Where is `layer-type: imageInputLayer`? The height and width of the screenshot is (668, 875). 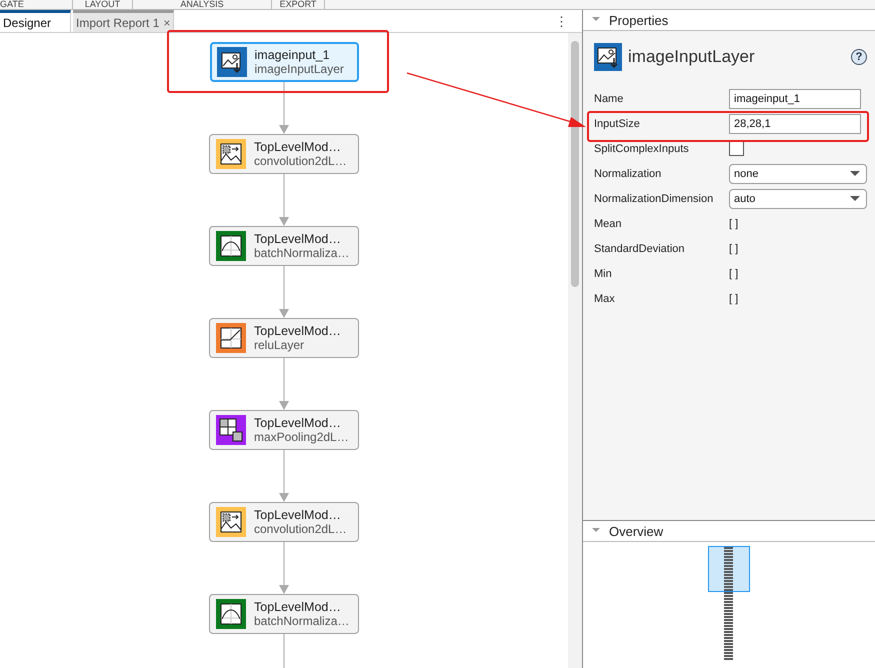
layer-type: imageInputLayer is located at coordinates (299, 69).